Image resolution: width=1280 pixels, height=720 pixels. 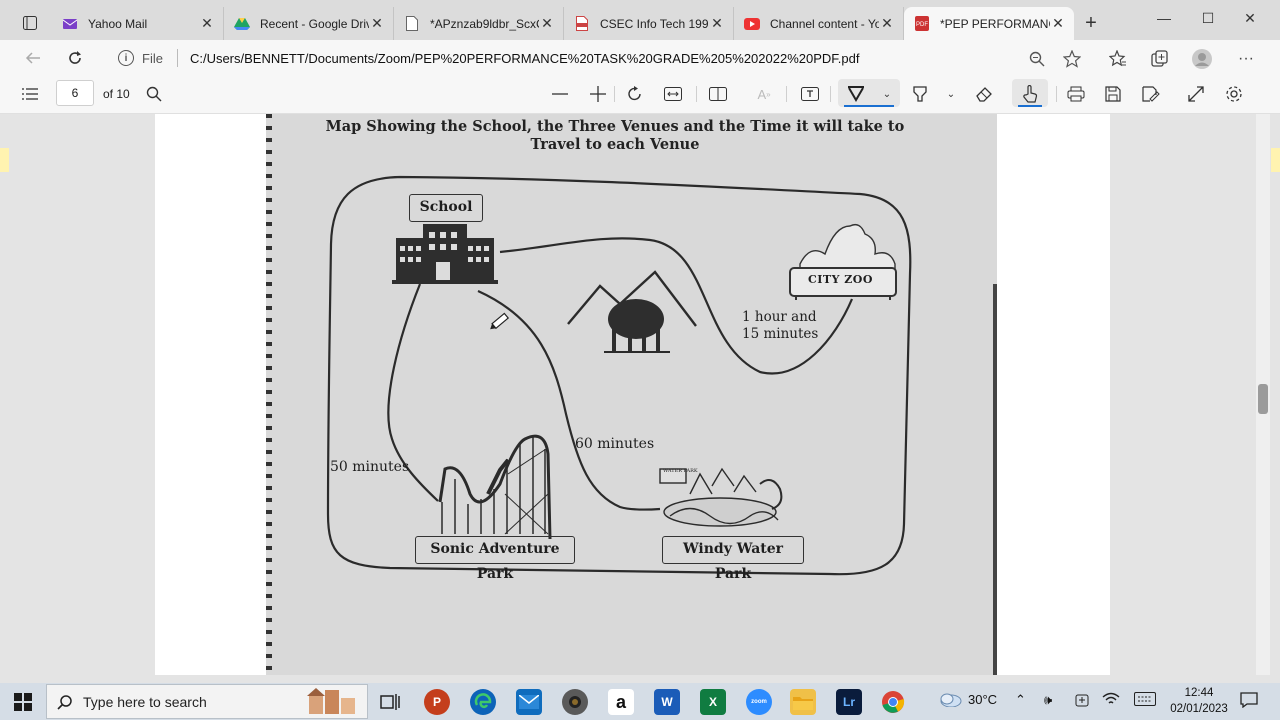 What do you see at coordinates (718, 94) in the screenshot?
I see `page-view-icon` at bounding box center [718, 94].